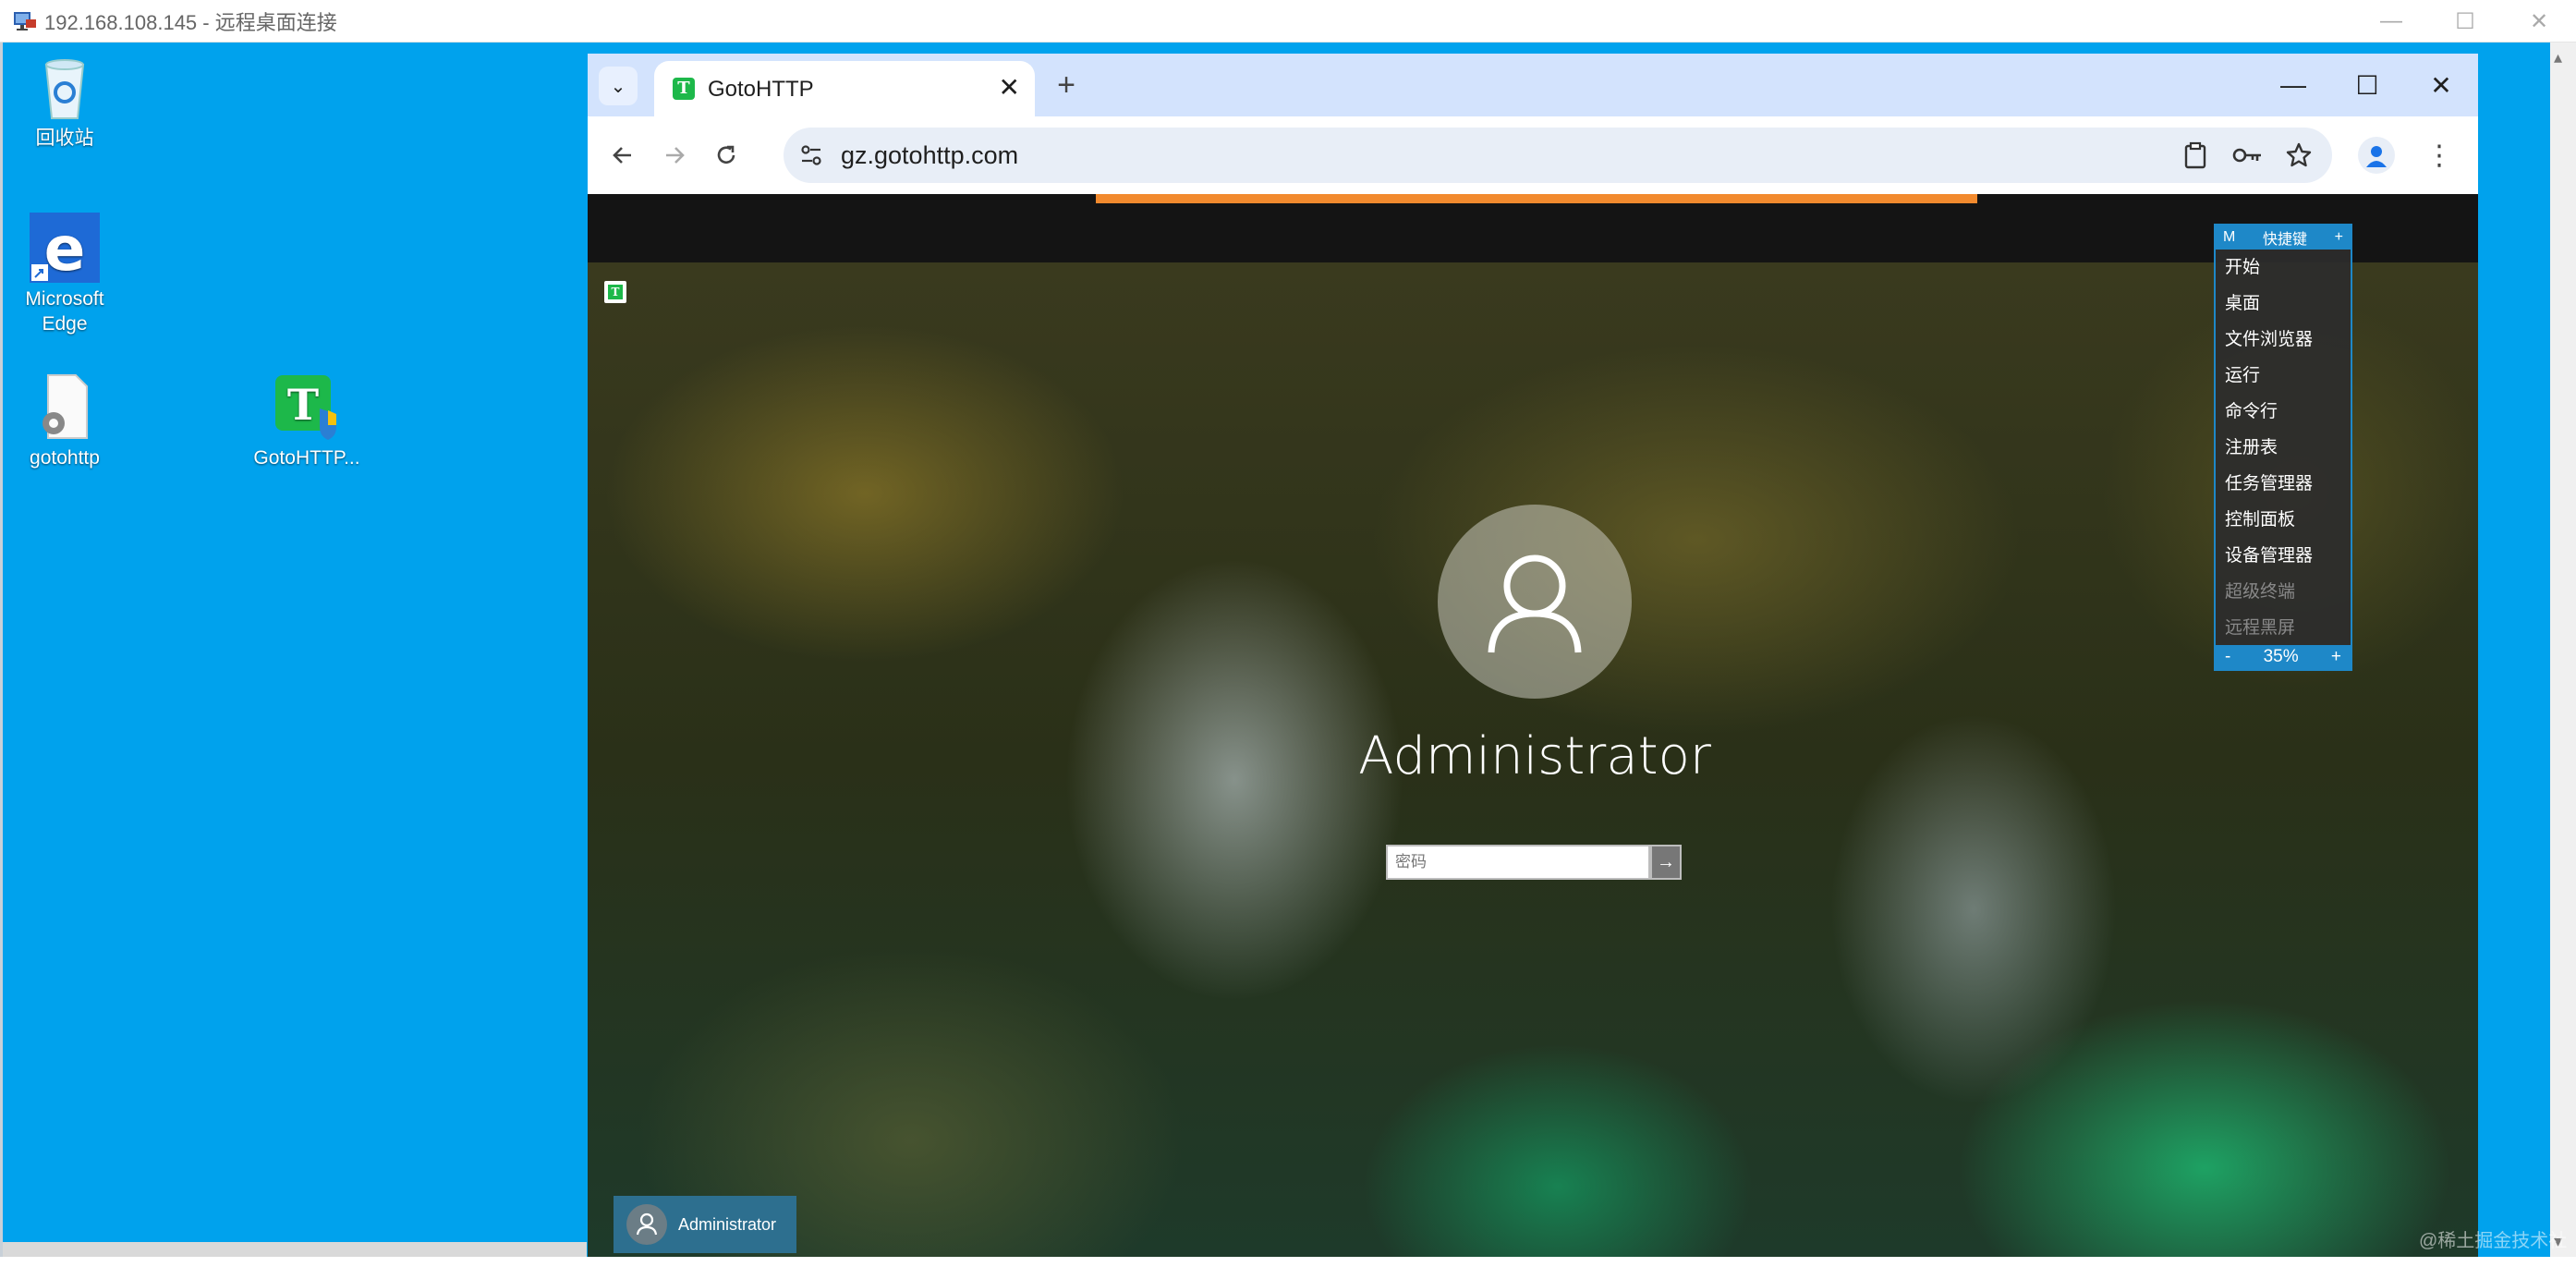  Describe the element at coordinates (2283, 556) in the screenshot. I see `shortcut-device-manager: 设备管理器` at that location.